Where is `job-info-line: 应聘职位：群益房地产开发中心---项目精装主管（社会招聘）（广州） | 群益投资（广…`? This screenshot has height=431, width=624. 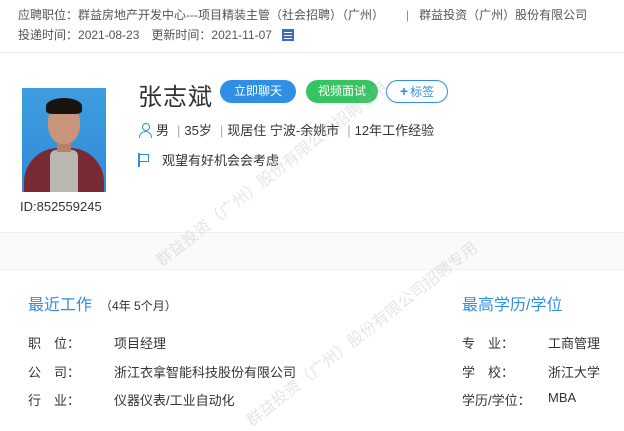 job-info-line: 应聘职位：群益房地产开发中心---项目精装主管（社会招聘）（广州） | 群益投资（广… is located at coordinates (302, 14).